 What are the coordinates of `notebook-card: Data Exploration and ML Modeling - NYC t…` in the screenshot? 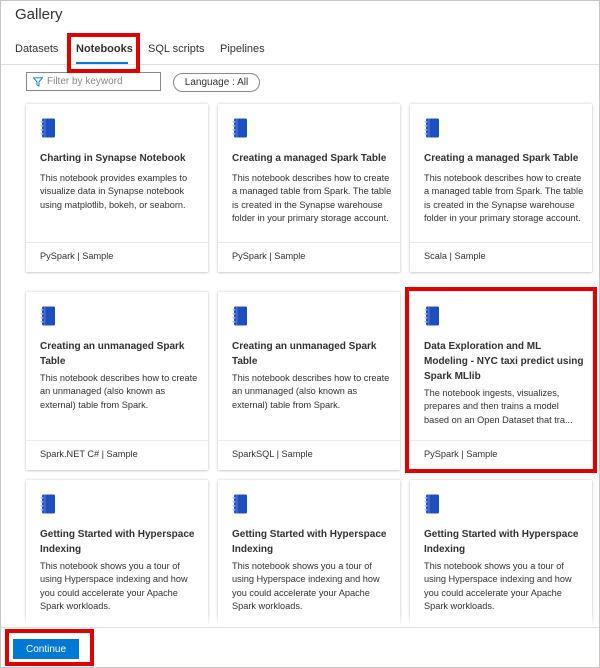 It's located at (501, 381).